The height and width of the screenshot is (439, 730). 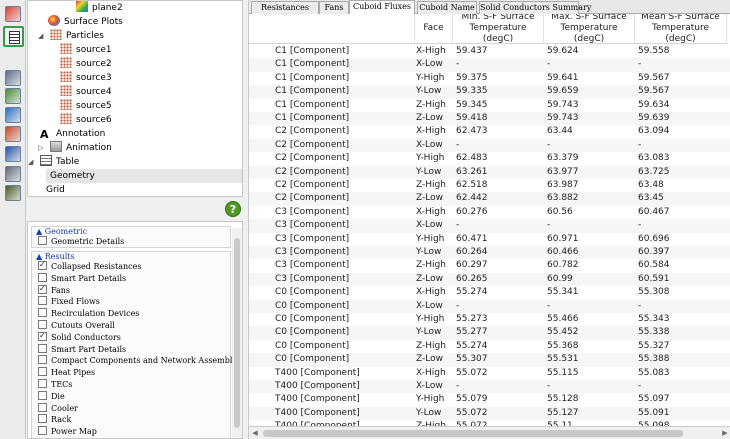 What do you see at coordinates (489, 185) in the screenshot?
I see `table-row: C2 [Component] Z-High 62.518 63.987 63.48` at bounding box center [489, 185].